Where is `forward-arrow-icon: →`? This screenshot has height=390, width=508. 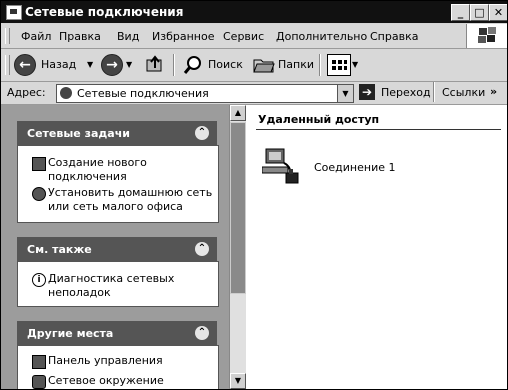
forward-arrow-icon: → is located at coordinates (112, 65).